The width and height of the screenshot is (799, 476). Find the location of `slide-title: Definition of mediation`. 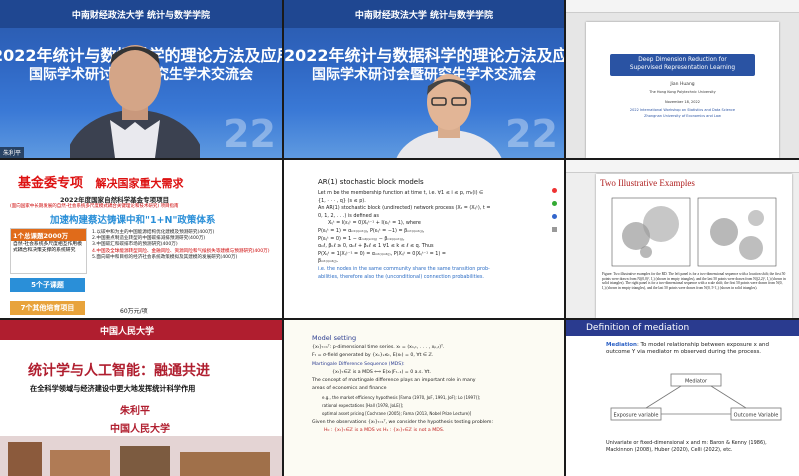

slide-title: Definition of mediation is located at coordinates (682, 328).